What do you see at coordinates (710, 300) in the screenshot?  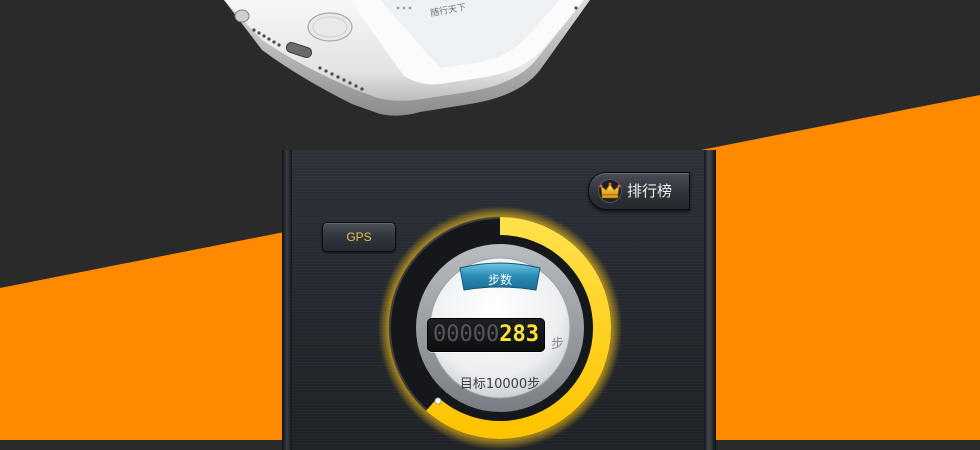 I see `phone-bezel-right` at bounding box center [710, 300].